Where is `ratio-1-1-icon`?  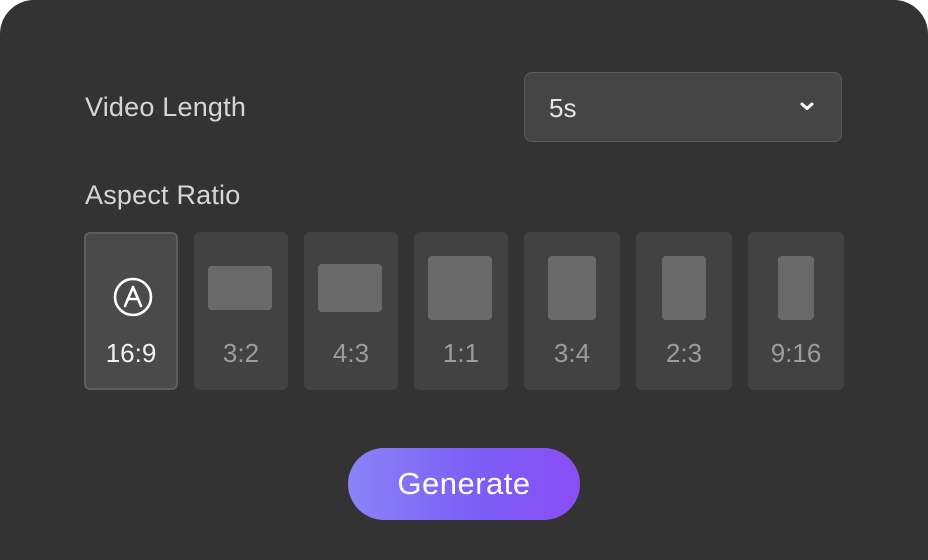
ratio-1-1-icon is located at coordinates (460, 288).